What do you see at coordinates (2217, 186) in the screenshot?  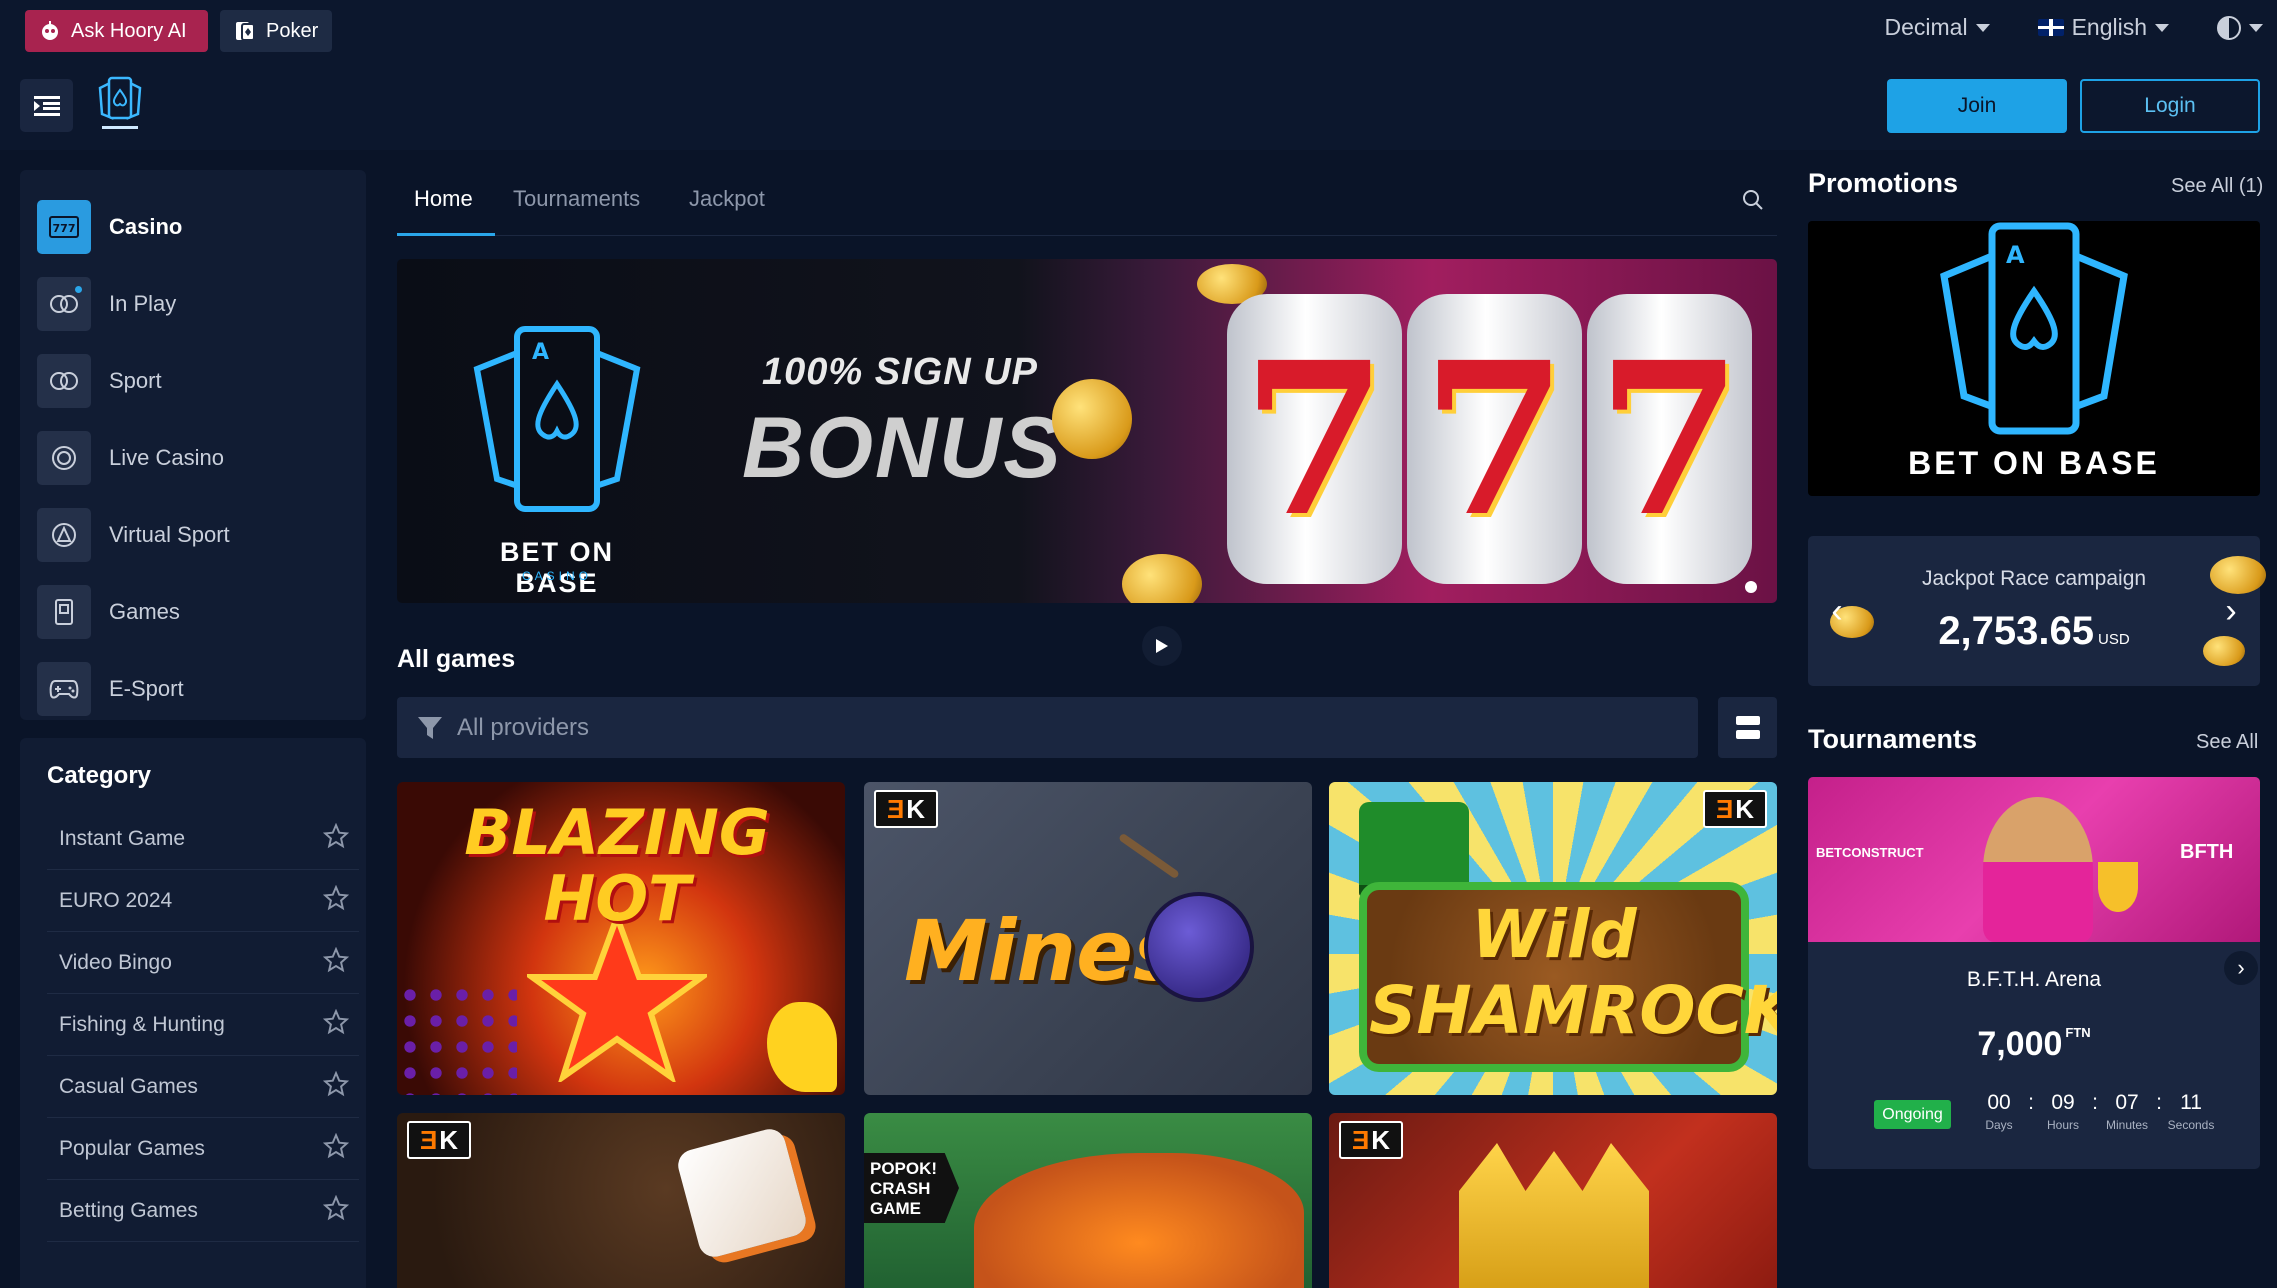 I see `promotions-see-all-link: See All (1)` at bounding box center [2217, 186].